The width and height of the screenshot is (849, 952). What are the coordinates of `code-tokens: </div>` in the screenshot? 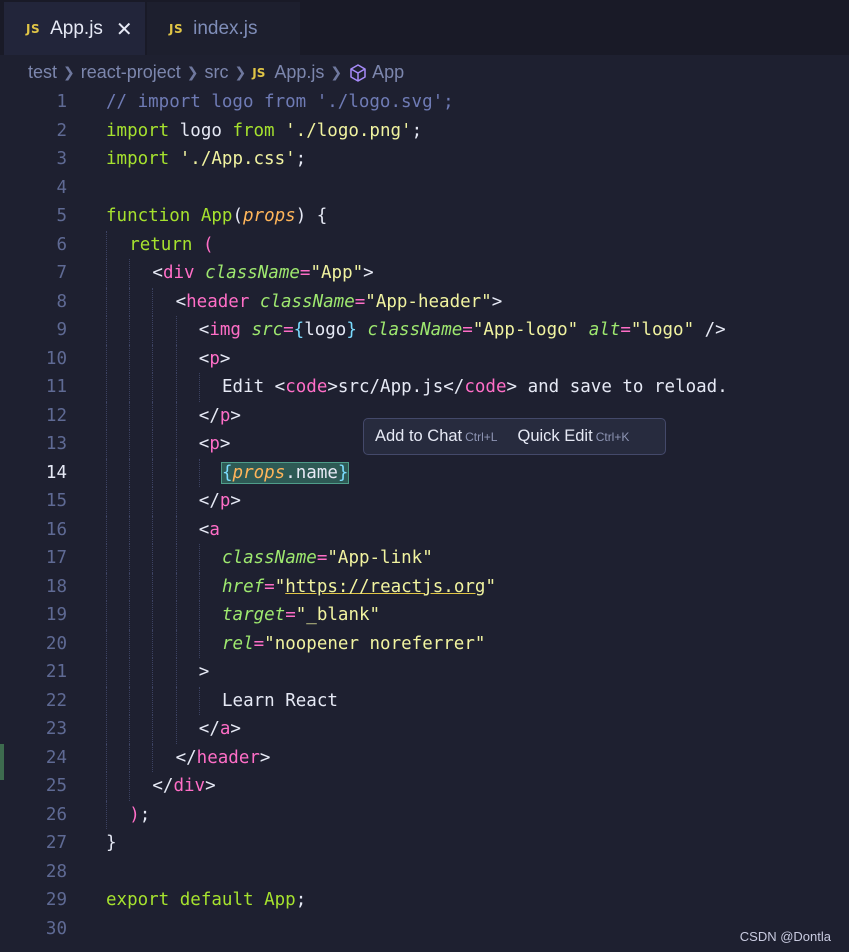 It's located at (183, 786).